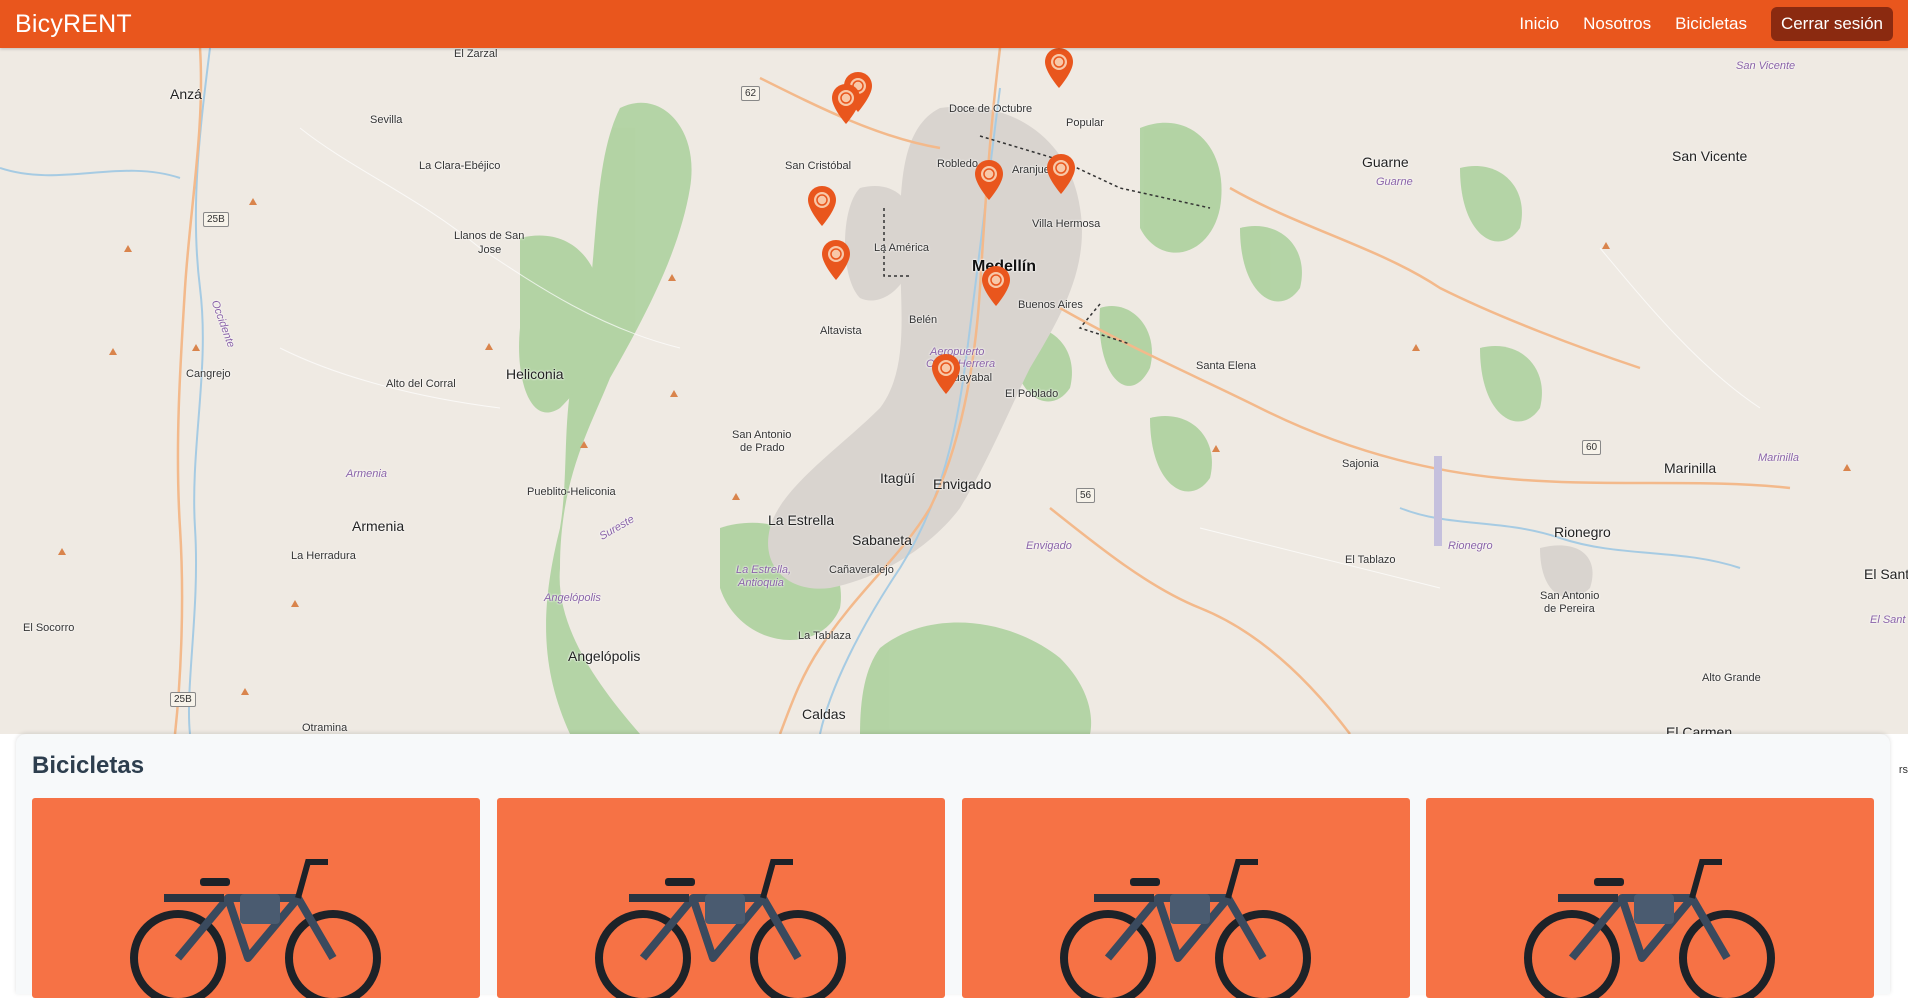 The width and height of the screenshot is (1908, 998). I want to click on place-label: La América, so click(902, 248).